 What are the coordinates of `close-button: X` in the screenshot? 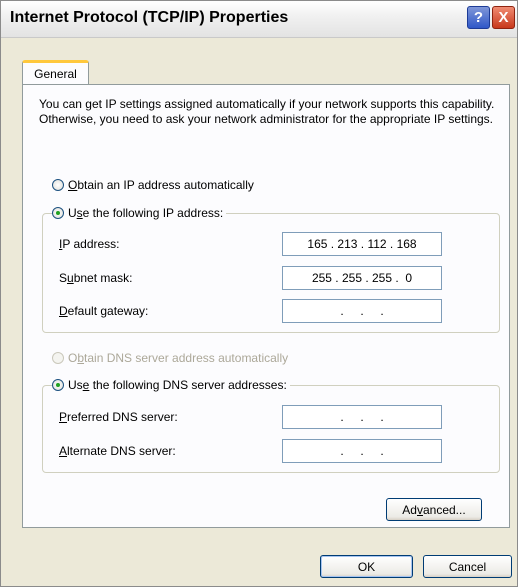 It's located at (503, 17).